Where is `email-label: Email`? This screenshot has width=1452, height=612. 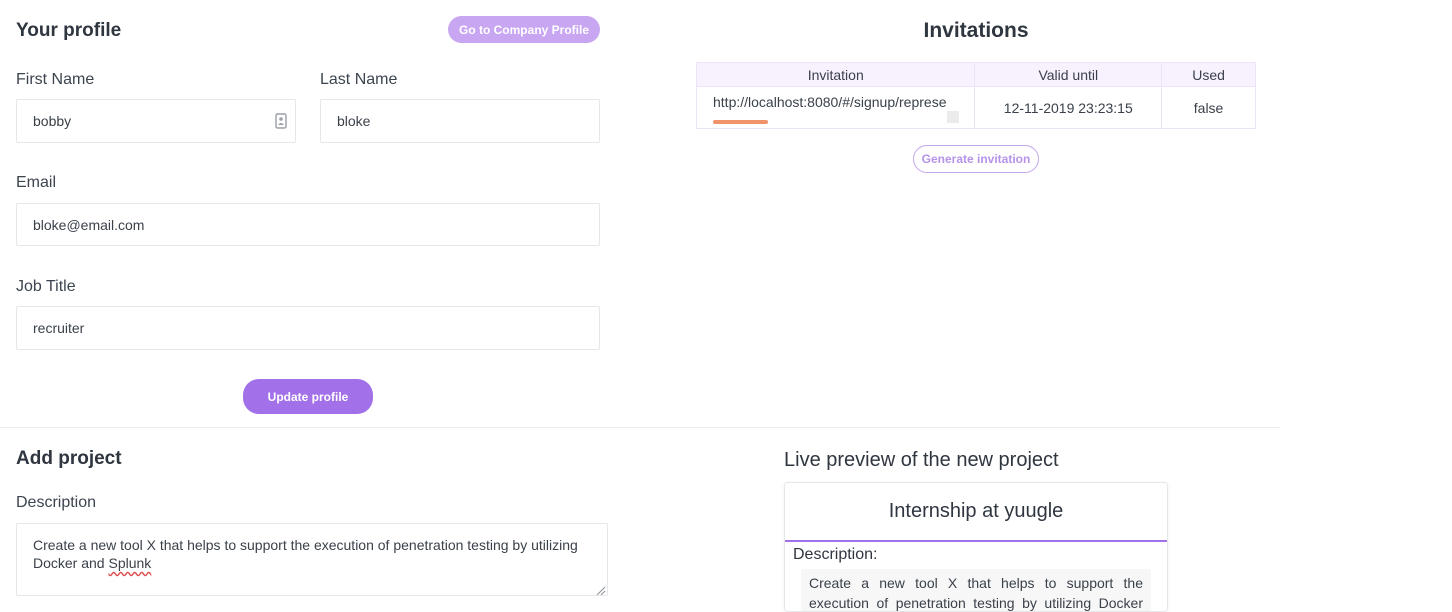 email-label: Email is located at coordinates (36, 182).